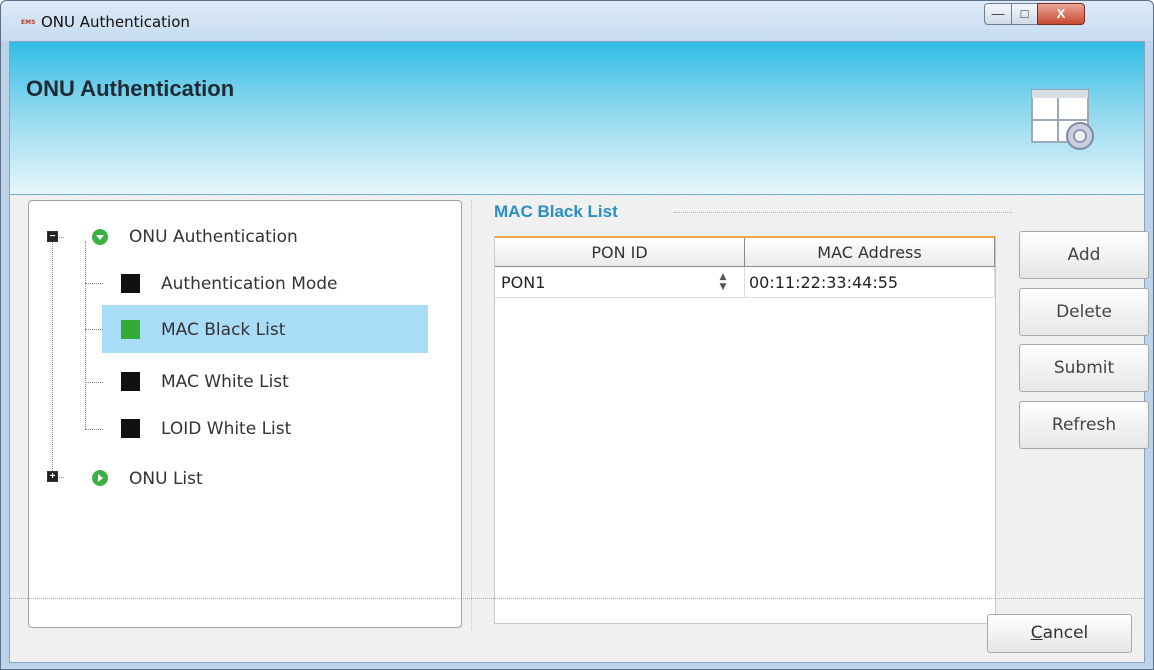  What do you see at coordinates (471, 415) in the screenshot?
I see `panel-splitter` at bounding box center [471, 415].